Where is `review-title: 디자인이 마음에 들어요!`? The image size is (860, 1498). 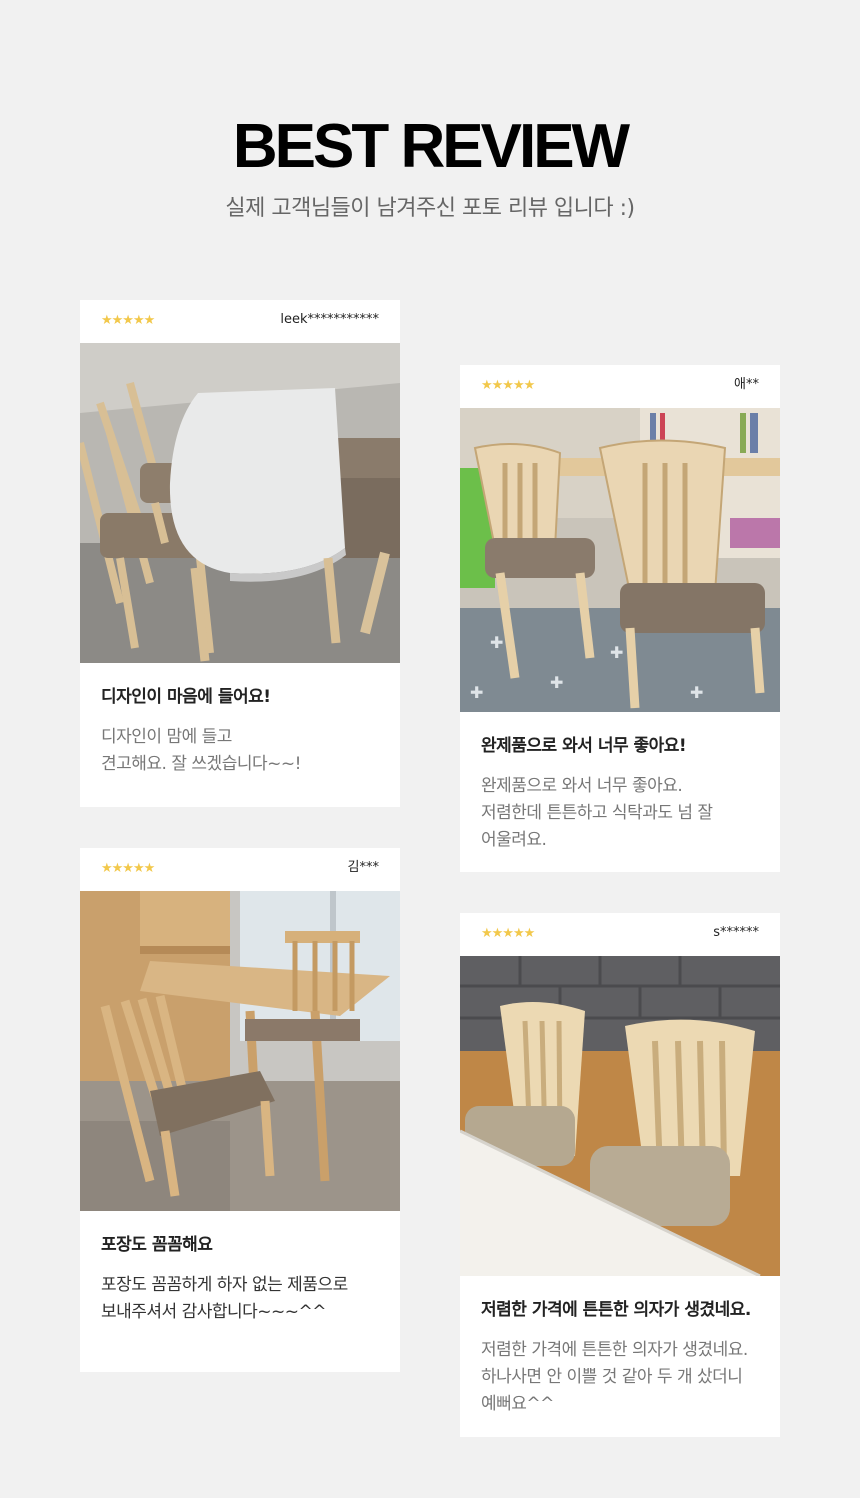
review-title: 디자인이 마음에 들어요! is located at coordinates (186, 697).